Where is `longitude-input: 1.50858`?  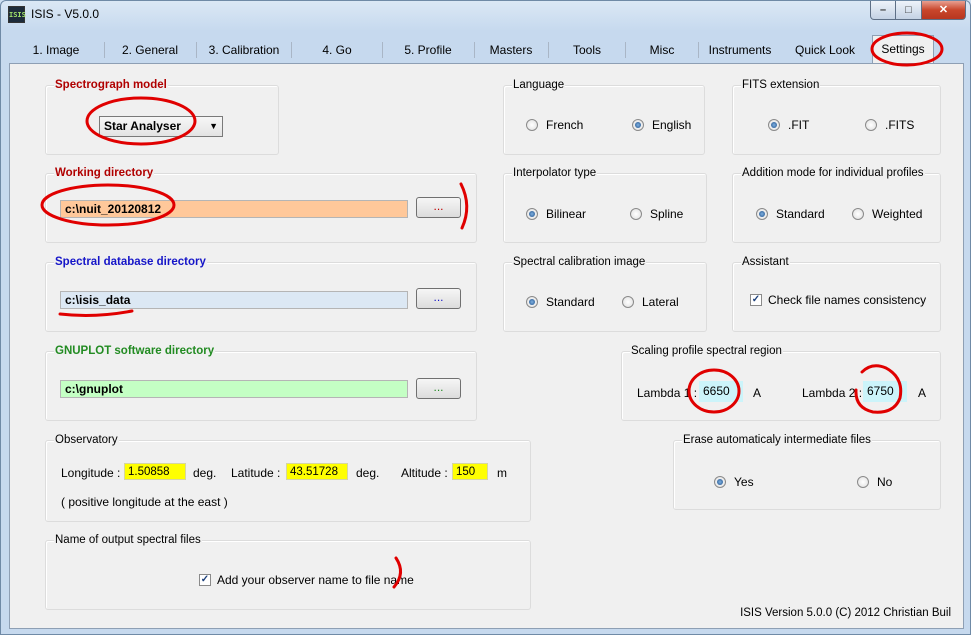
longitude-input: 1.50858 is located at coordinates (155, 471).